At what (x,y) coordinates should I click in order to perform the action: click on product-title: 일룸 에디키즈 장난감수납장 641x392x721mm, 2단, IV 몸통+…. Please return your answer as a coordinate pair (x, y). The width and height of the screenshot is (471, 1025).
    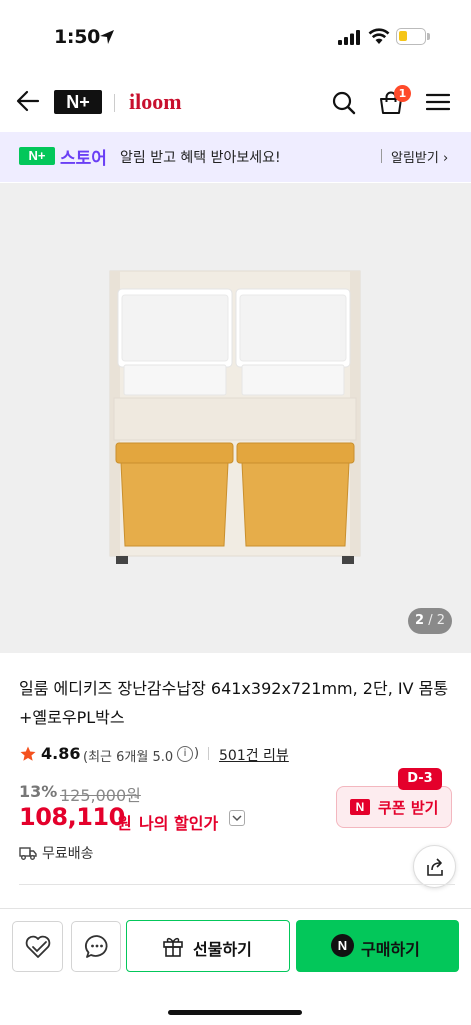
    Looking at the image, I should click on (234, 703).